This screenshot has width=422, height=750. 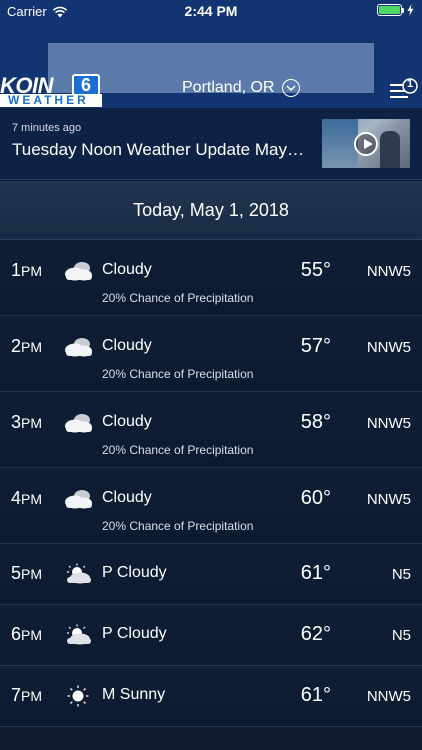 I want to click on location-selector: Portland, OR, so click(x=241, y=88).